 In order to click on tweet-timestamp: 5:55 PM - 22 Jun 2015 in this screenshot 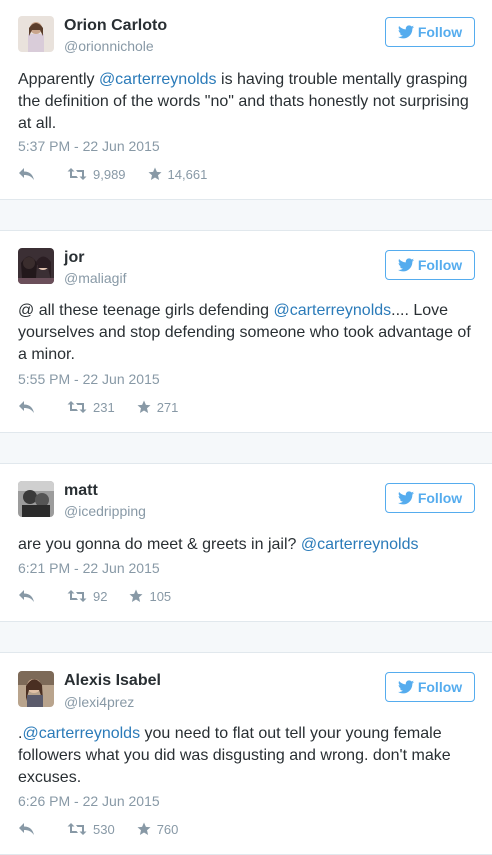, I will do `click(89, 379)`.